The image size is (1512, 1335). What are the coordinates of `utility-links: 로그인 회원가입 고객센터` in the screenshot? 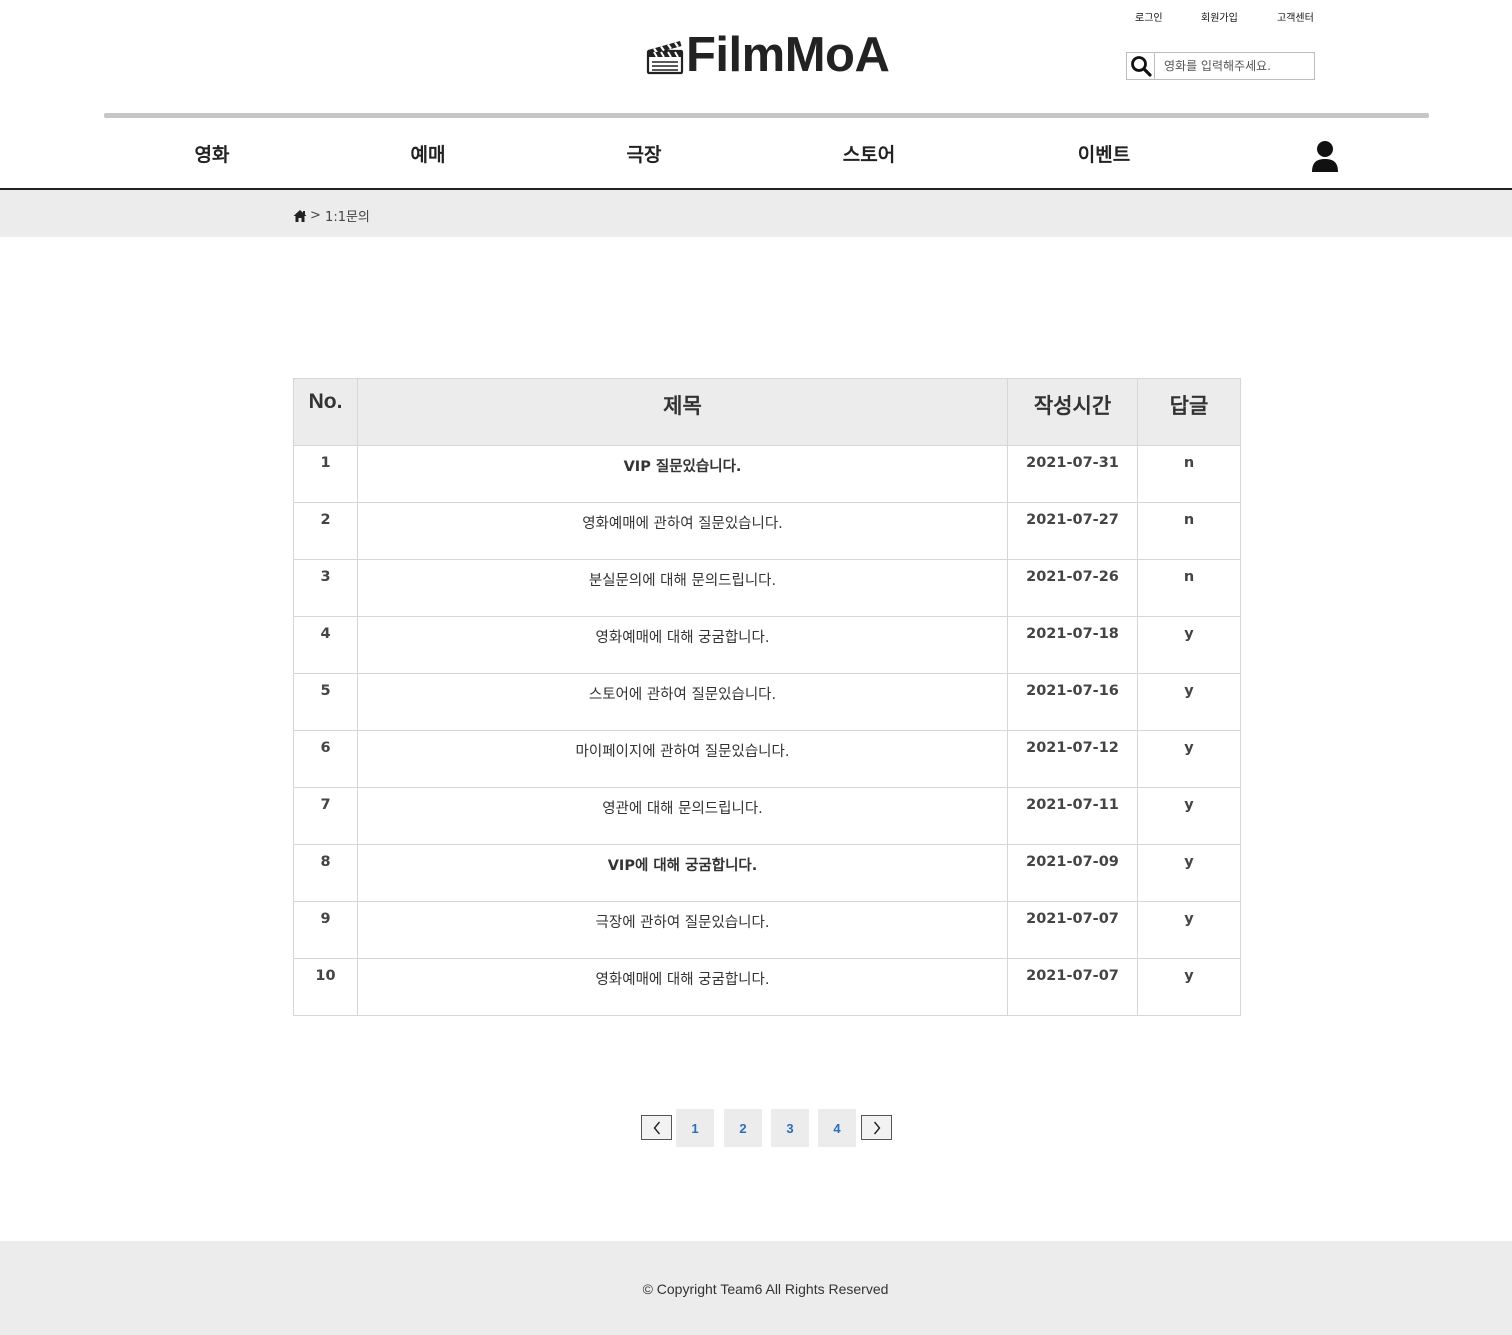 It's located at (1224, 16).